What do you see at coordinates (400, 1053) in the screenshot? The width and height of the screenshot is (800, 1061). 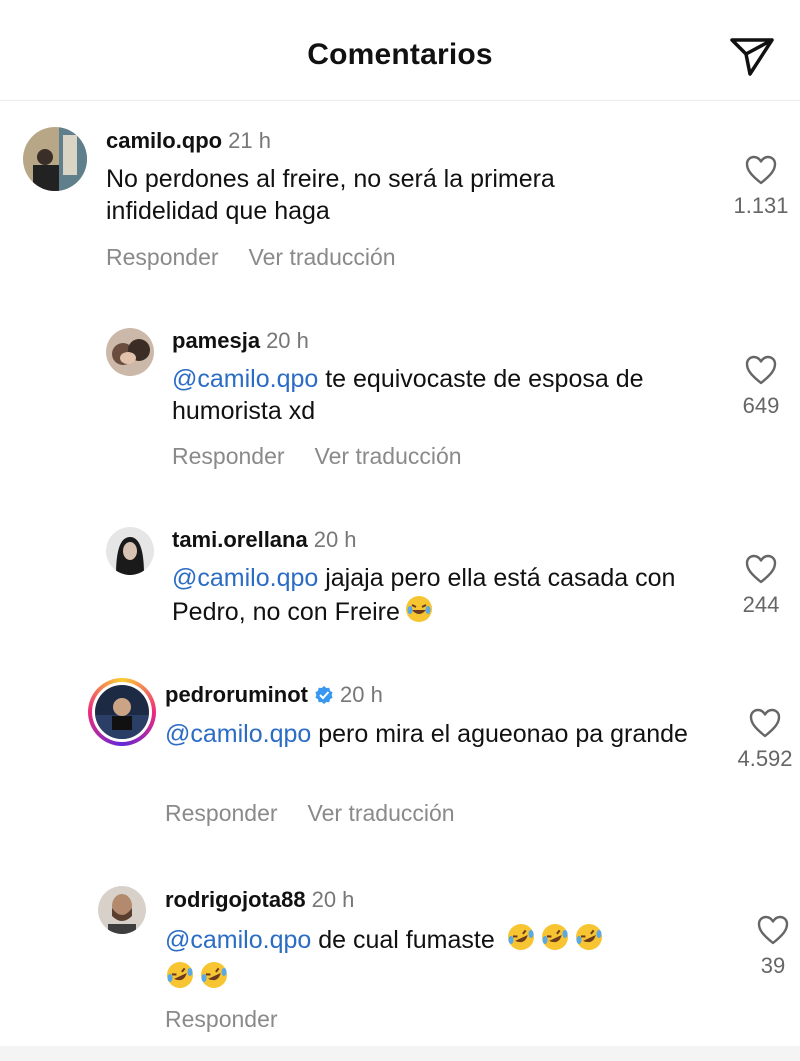 I see `bottom-bar` at bounding box center [400, 1053].